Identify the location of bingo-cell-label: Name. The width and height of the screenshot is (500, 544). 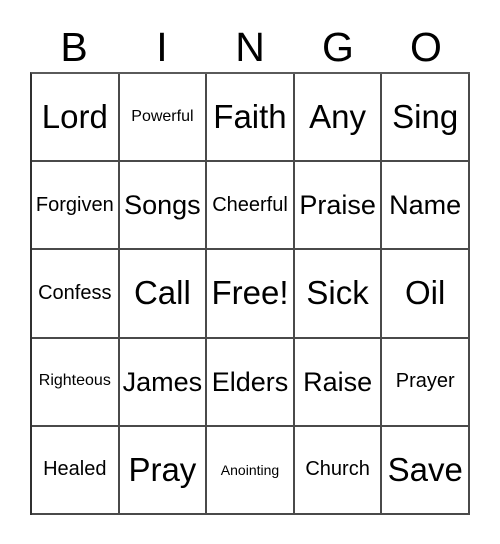
(425, 205).